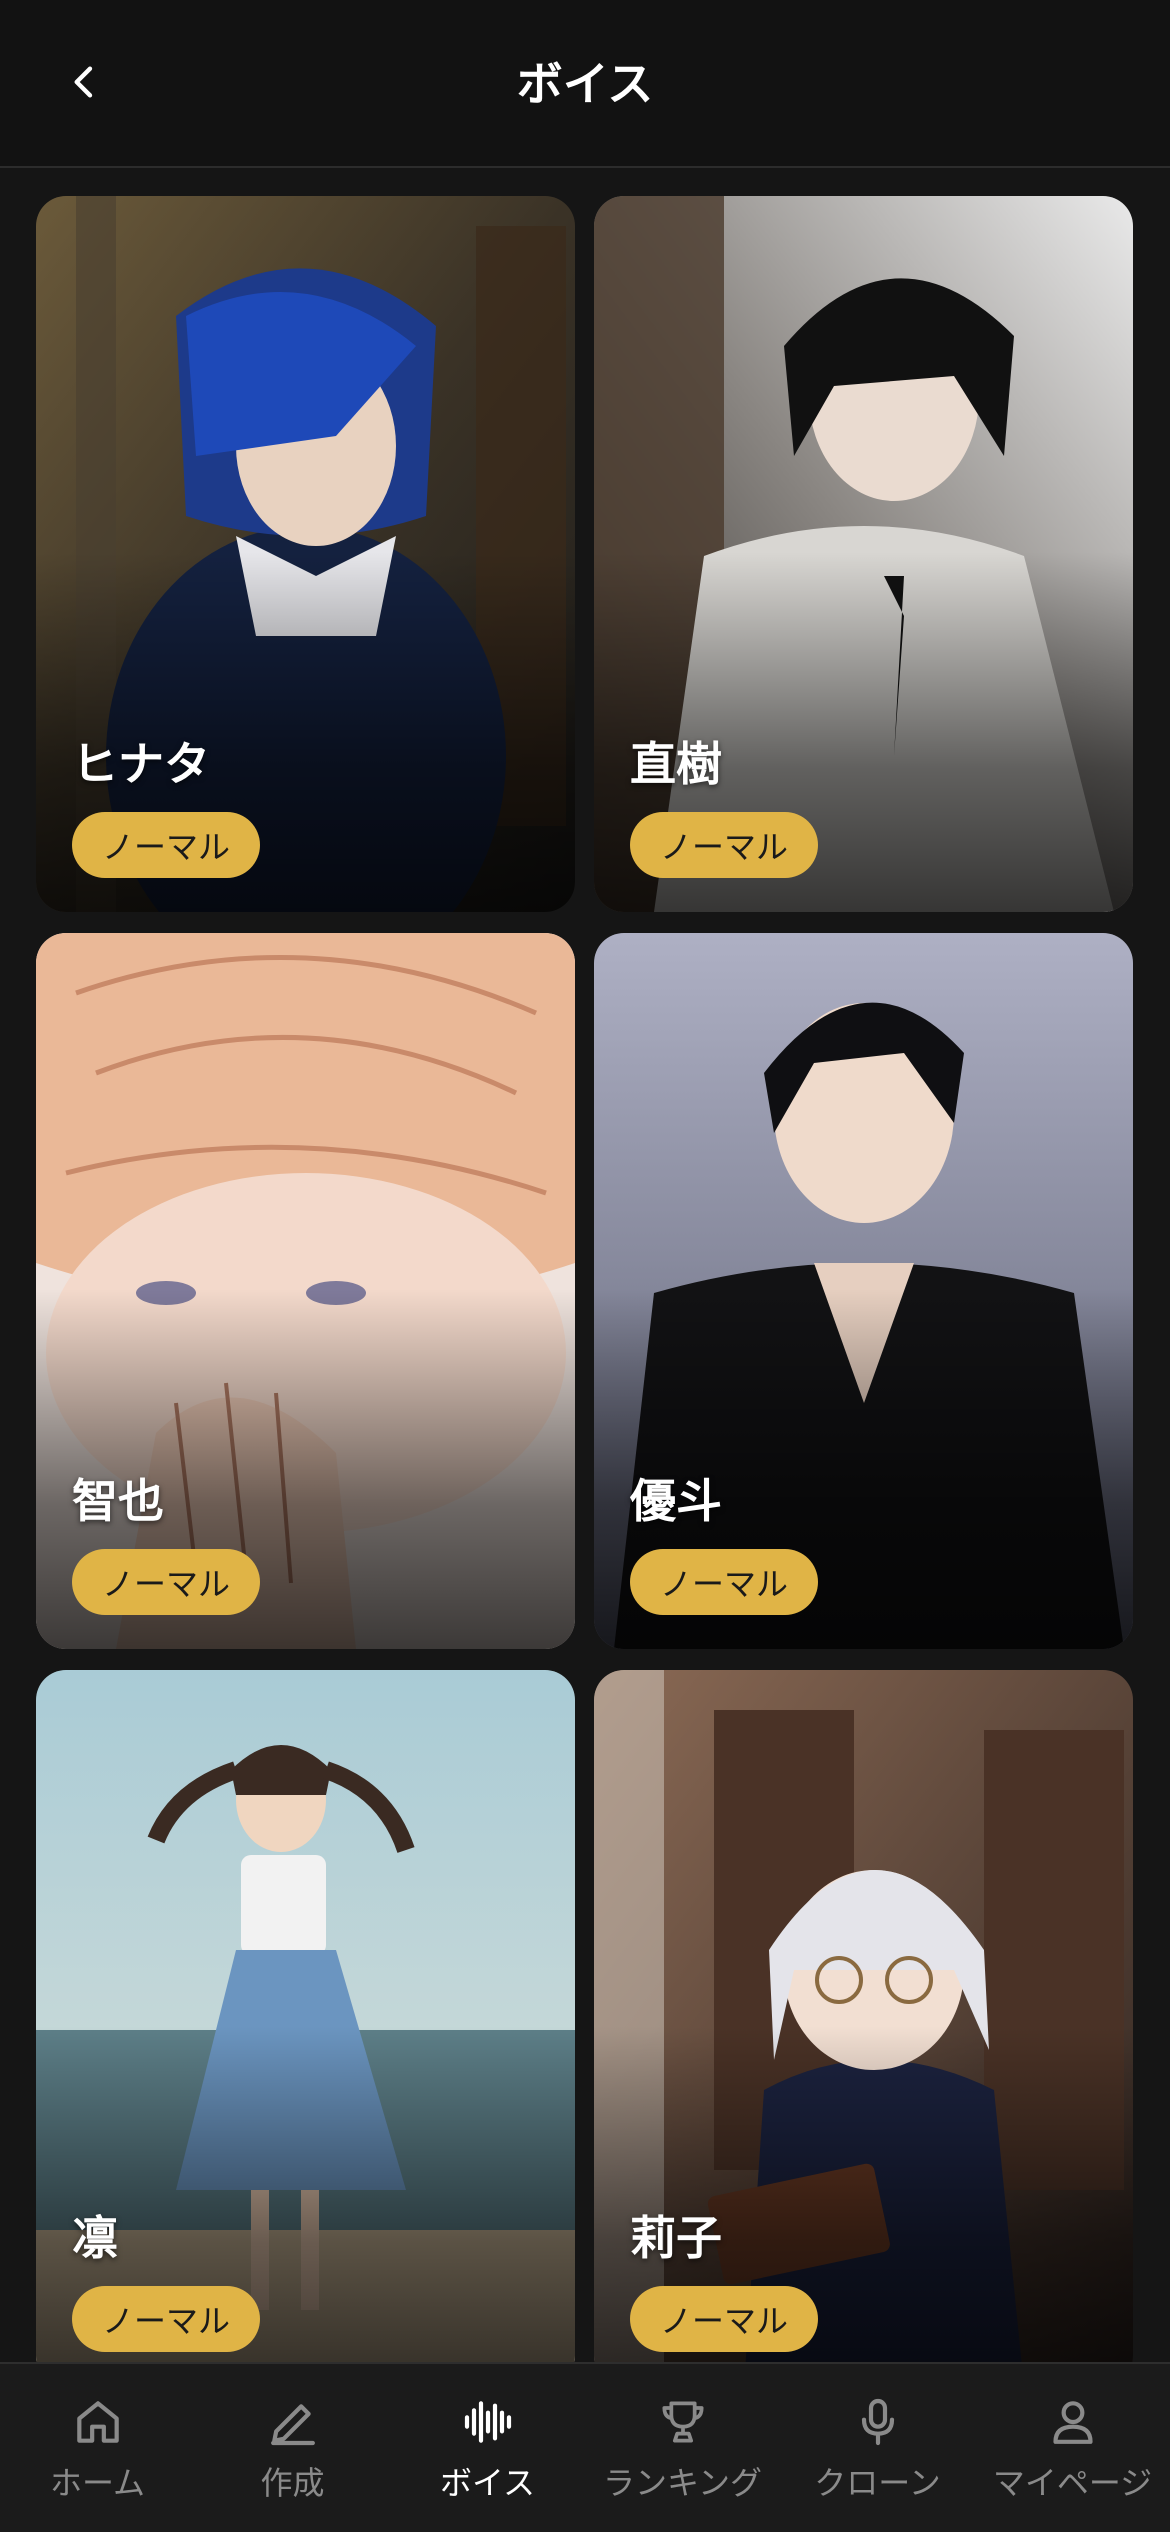 The image size is (1170, 2532). I want to click on voice-name: ヒナタ, so click(141, 764).